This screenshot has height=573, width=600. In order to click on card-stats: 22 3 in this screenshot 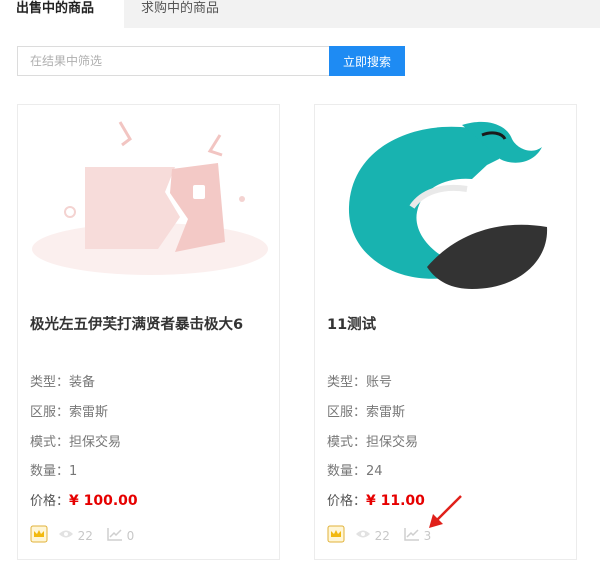, I will do `click(379, 536)`.